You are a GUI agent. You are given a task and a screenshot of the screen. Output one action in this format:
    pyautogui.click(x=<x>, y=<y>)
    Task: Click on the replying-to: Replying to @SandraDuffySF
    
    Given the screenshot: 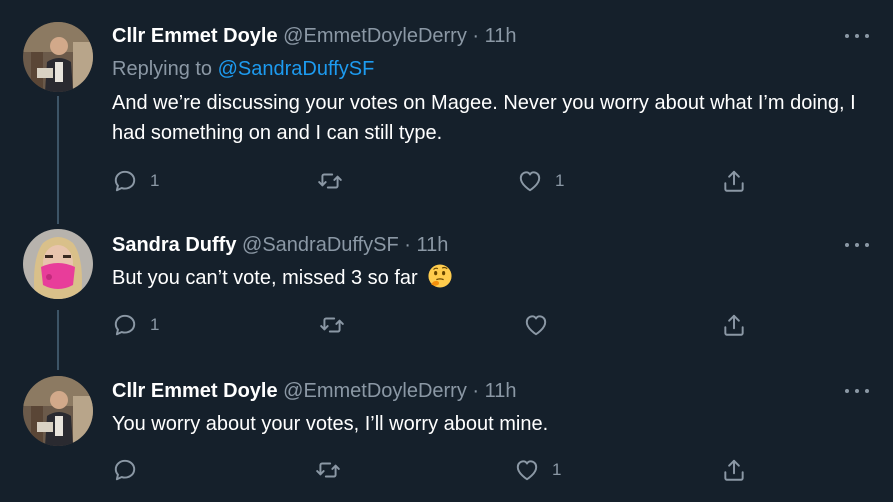 What is the action you would take?
    pyautogui.click(x=243, y=69)
    